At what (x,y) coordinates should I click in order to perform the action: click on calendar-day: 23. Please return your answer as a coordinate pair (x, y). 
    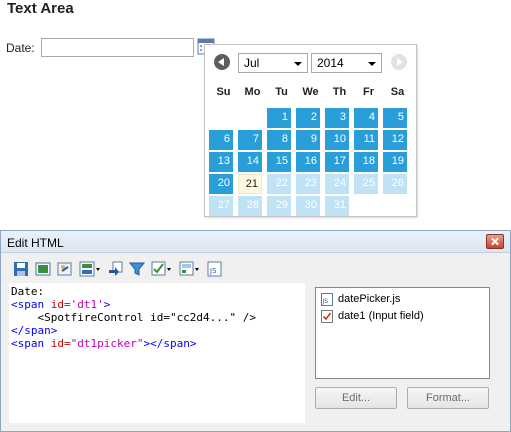
    Looking at the image, I should click on (308, 184).